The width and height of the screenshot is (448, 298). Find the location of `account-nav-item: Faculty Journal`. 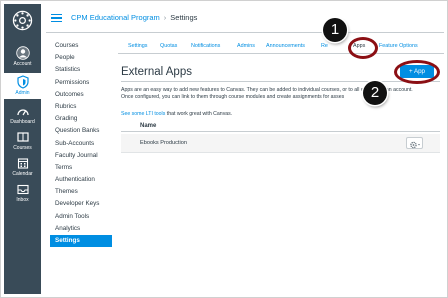

account-nav-item: Faculty Journal is located at coordinates (81, 156).